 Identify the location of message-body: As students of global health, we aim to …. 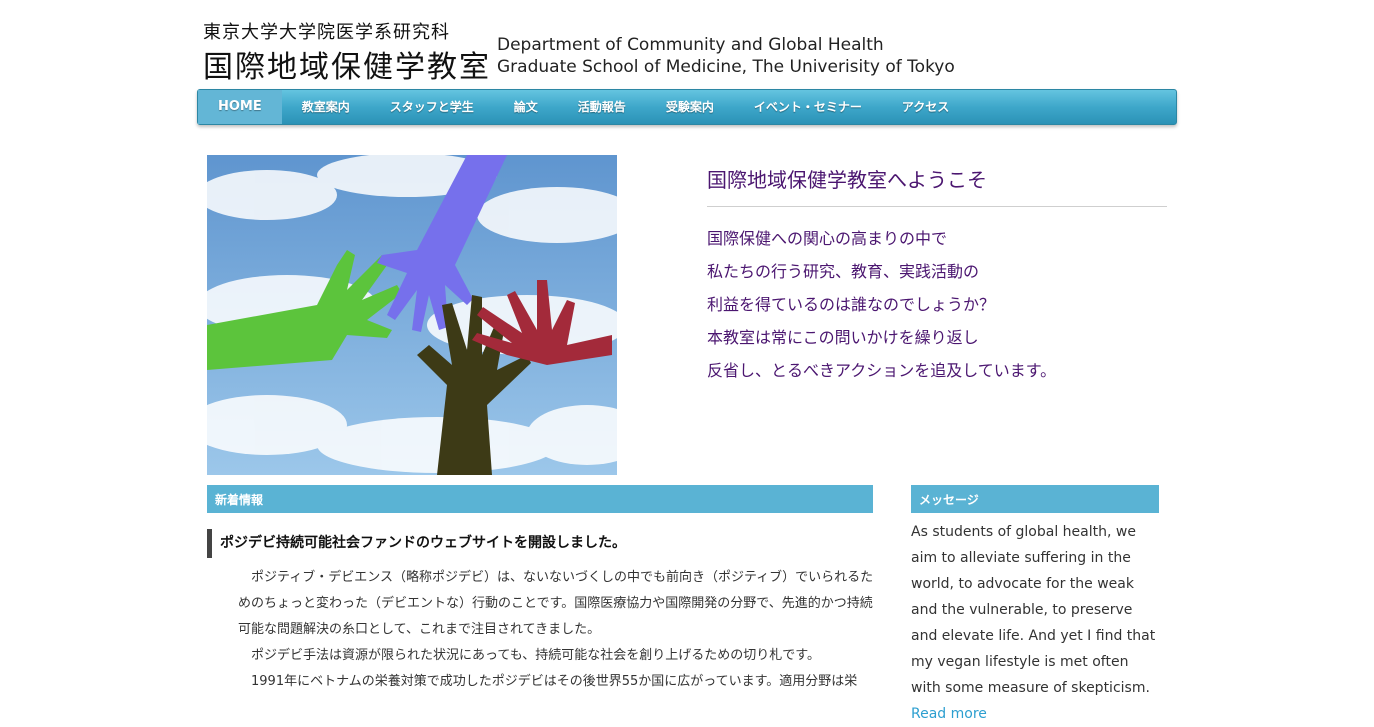
(1036, 623).